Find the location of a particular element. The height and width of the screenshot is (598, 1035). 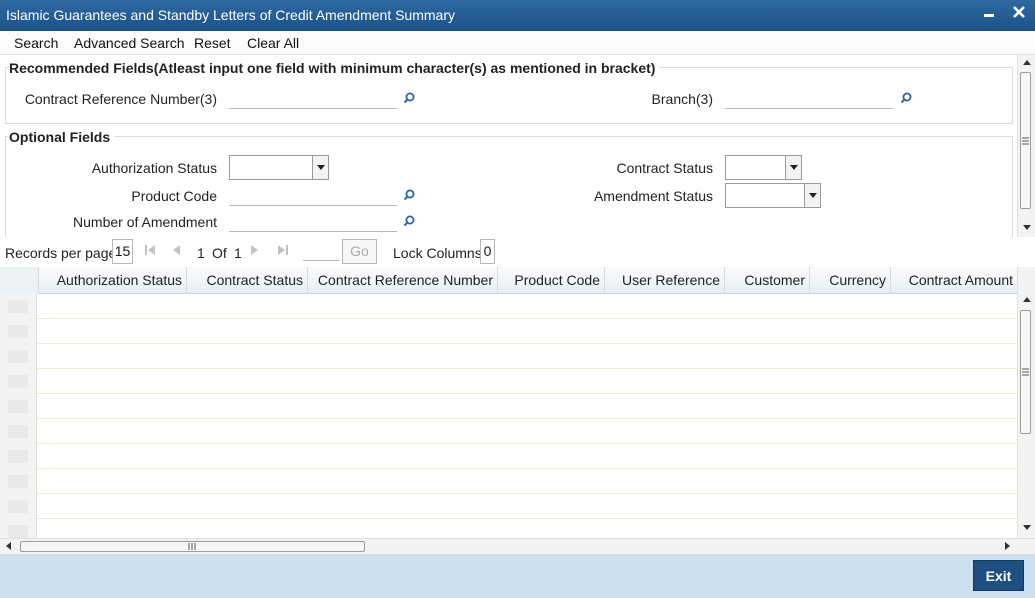

last-page-icon is located at coordinates (282, 251).